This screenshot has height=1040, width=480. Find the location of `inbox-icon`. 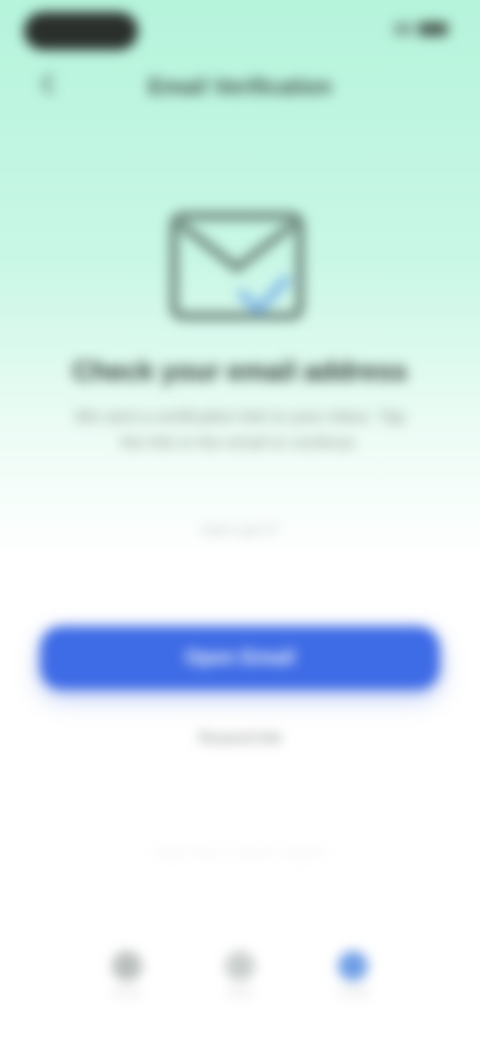

inbox-icon is located at coordinates (239, 966).